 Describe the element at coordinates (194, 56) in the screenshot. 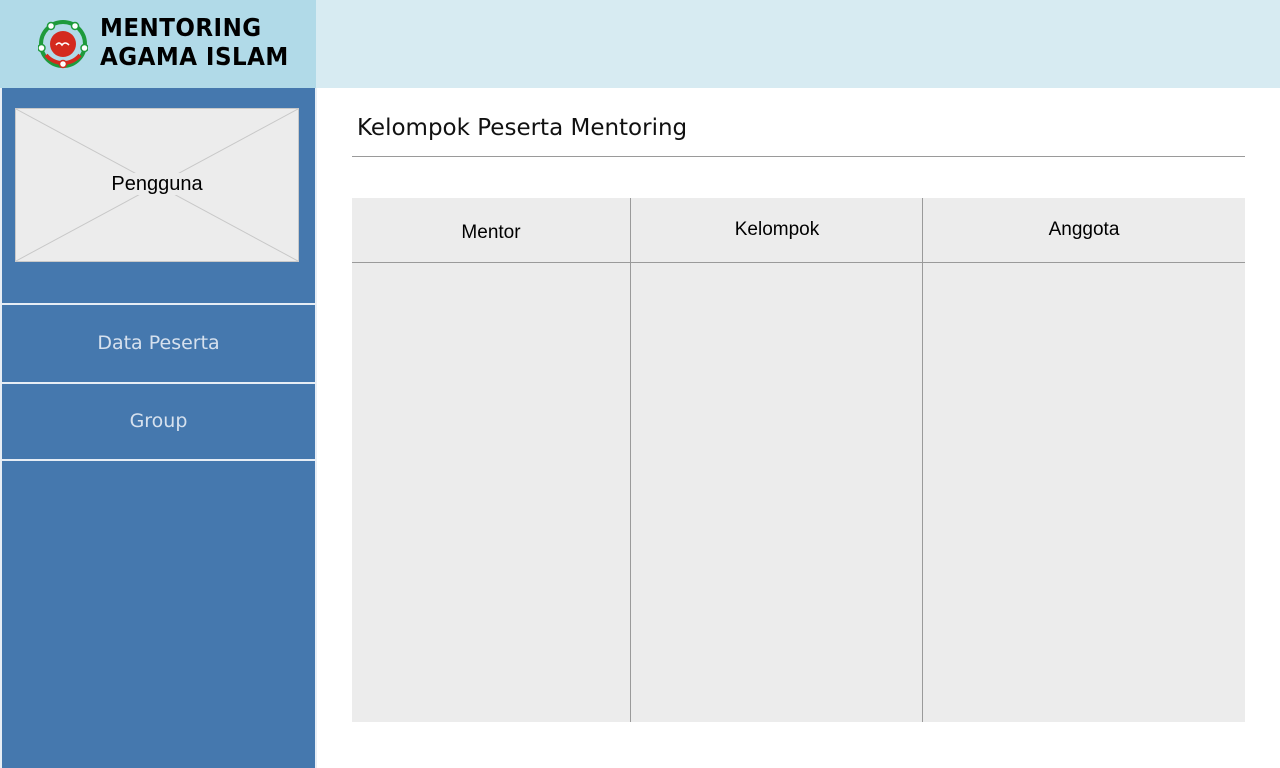

I see `brand-title-line2: AGAMA ISLAM` at that location.